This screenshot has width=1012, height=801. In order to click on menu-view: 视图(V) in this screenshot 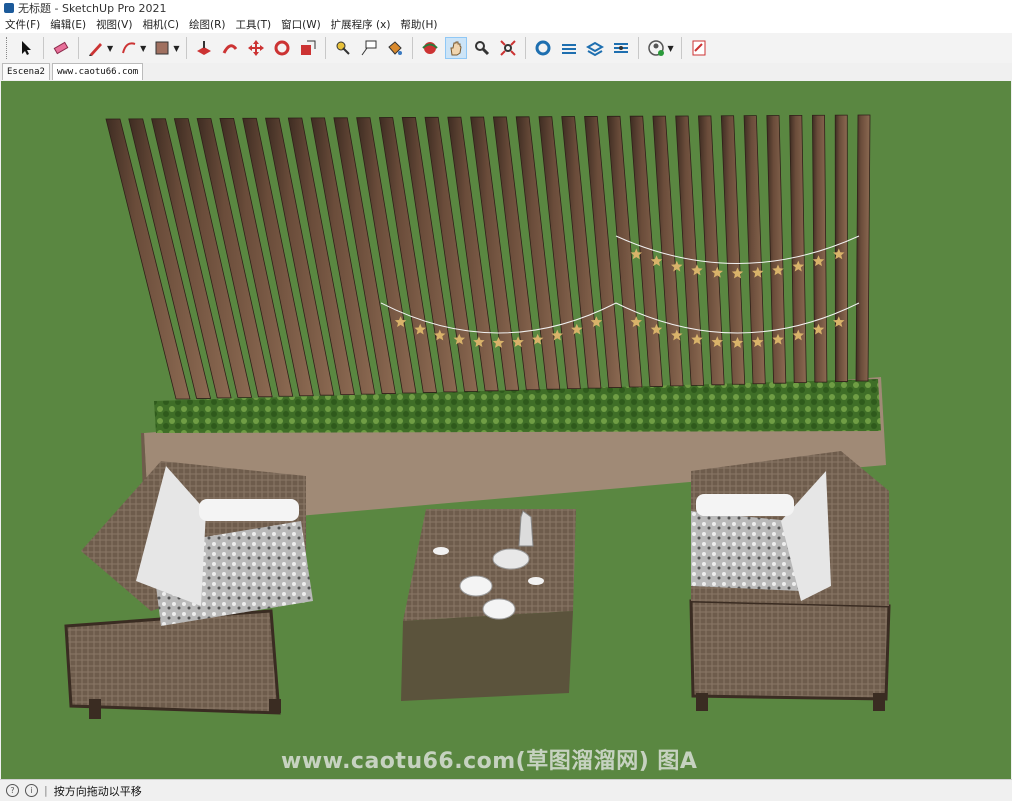, I will do `click(114, 24)`.